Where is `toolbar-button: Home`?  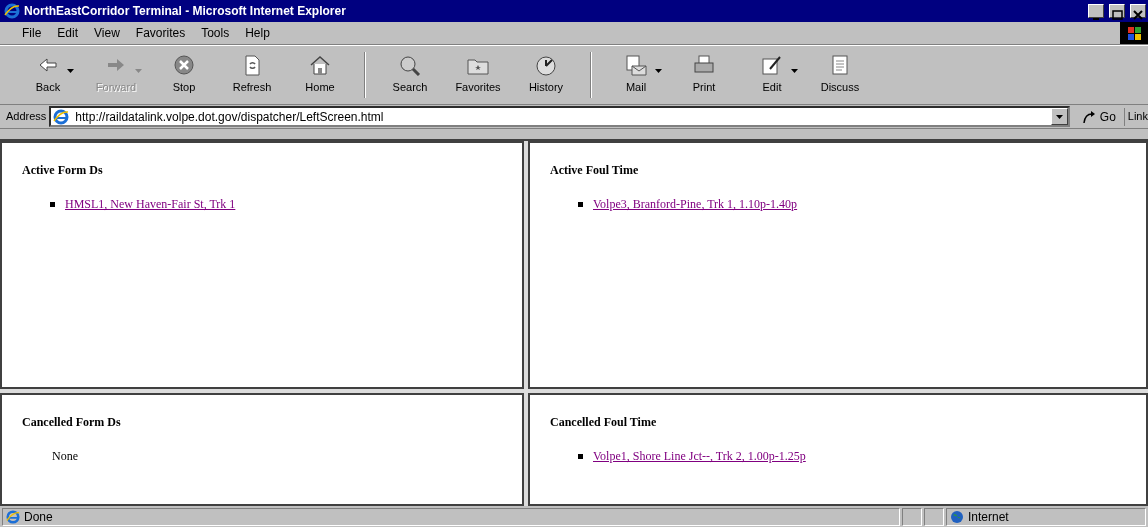 toolbar-button: Home is located at coordinates (320, 75).